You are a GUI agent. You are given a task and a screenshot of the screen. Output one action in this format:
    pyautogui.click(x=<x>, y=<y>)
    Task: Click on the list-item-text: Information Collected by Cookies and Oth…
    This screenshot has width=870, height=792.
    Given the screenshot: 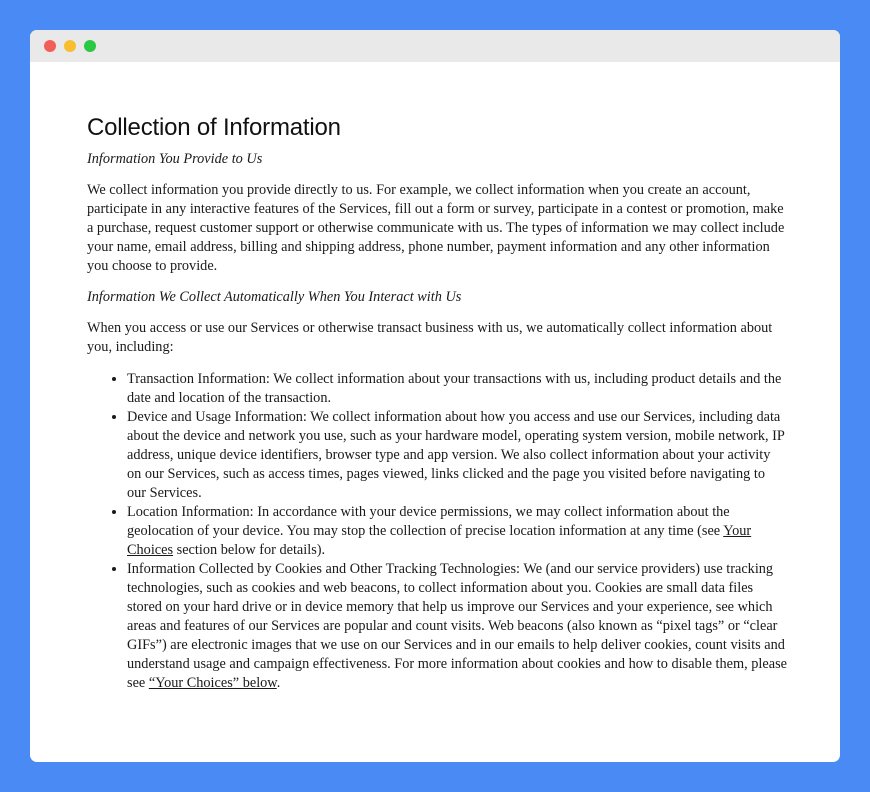 What is the action you would take?
    pyautogui.click(x=457, y=626)
    